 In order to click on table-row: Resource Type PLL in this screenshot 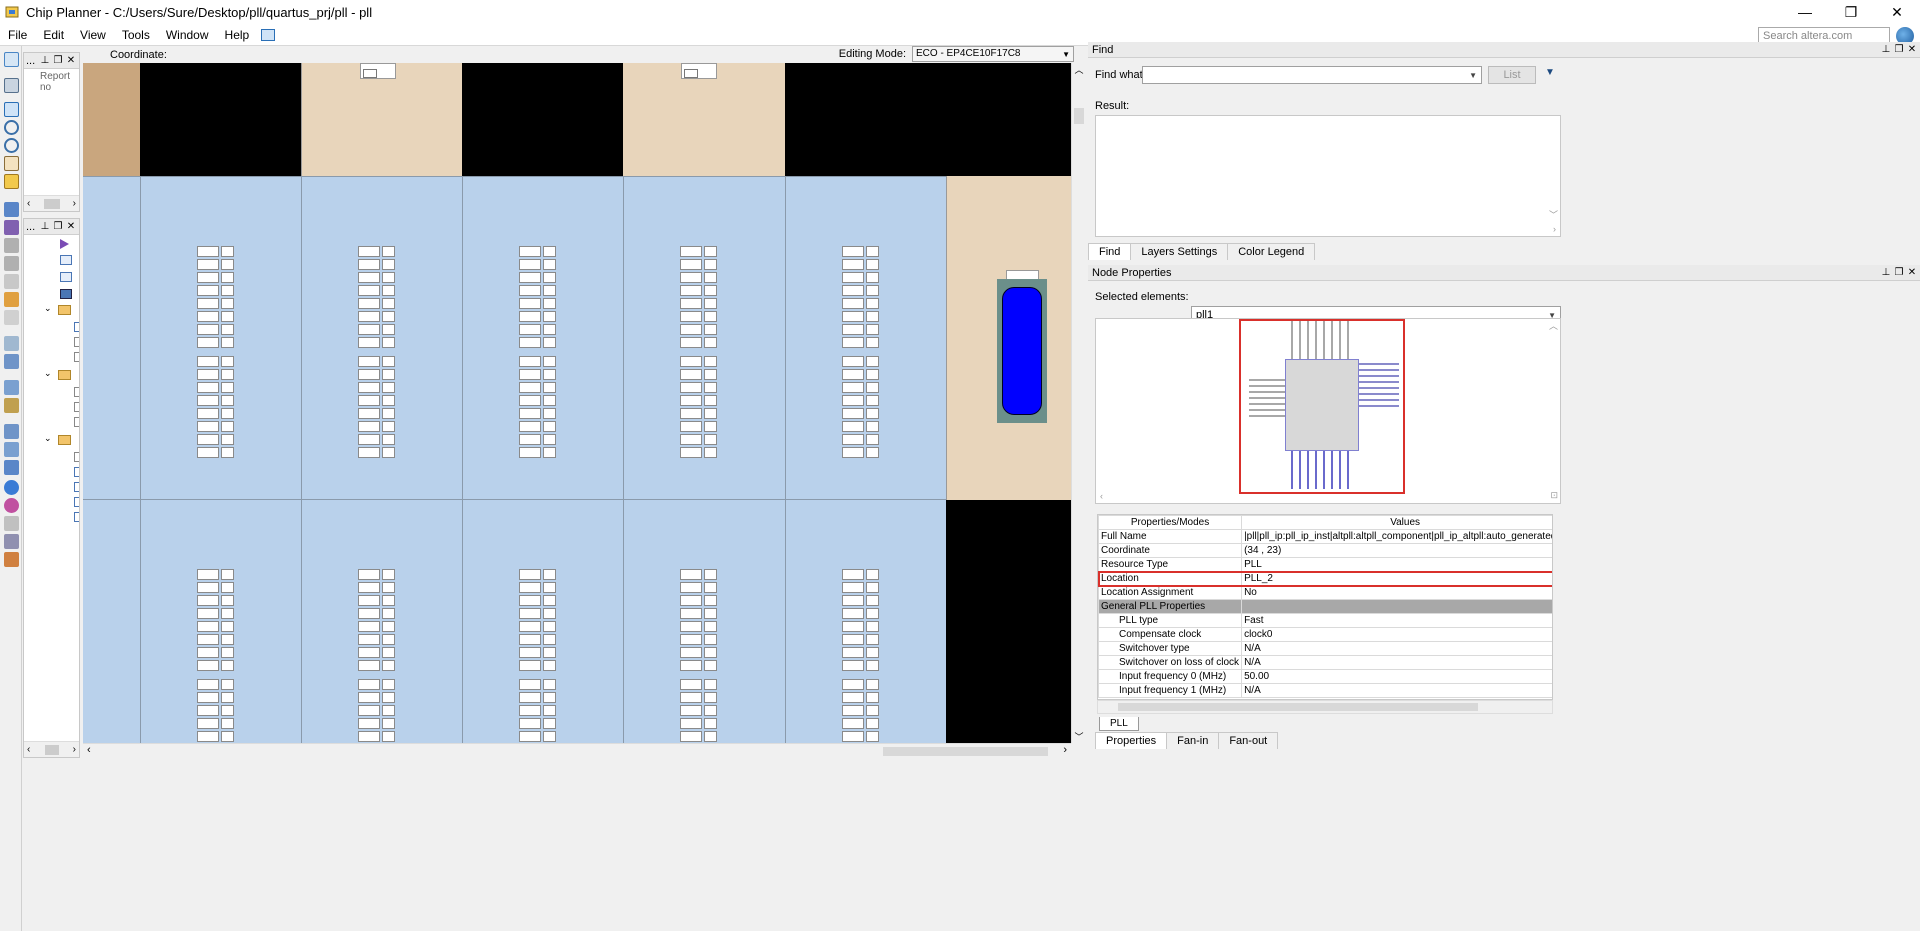, I will do `click(1325, 564)`.